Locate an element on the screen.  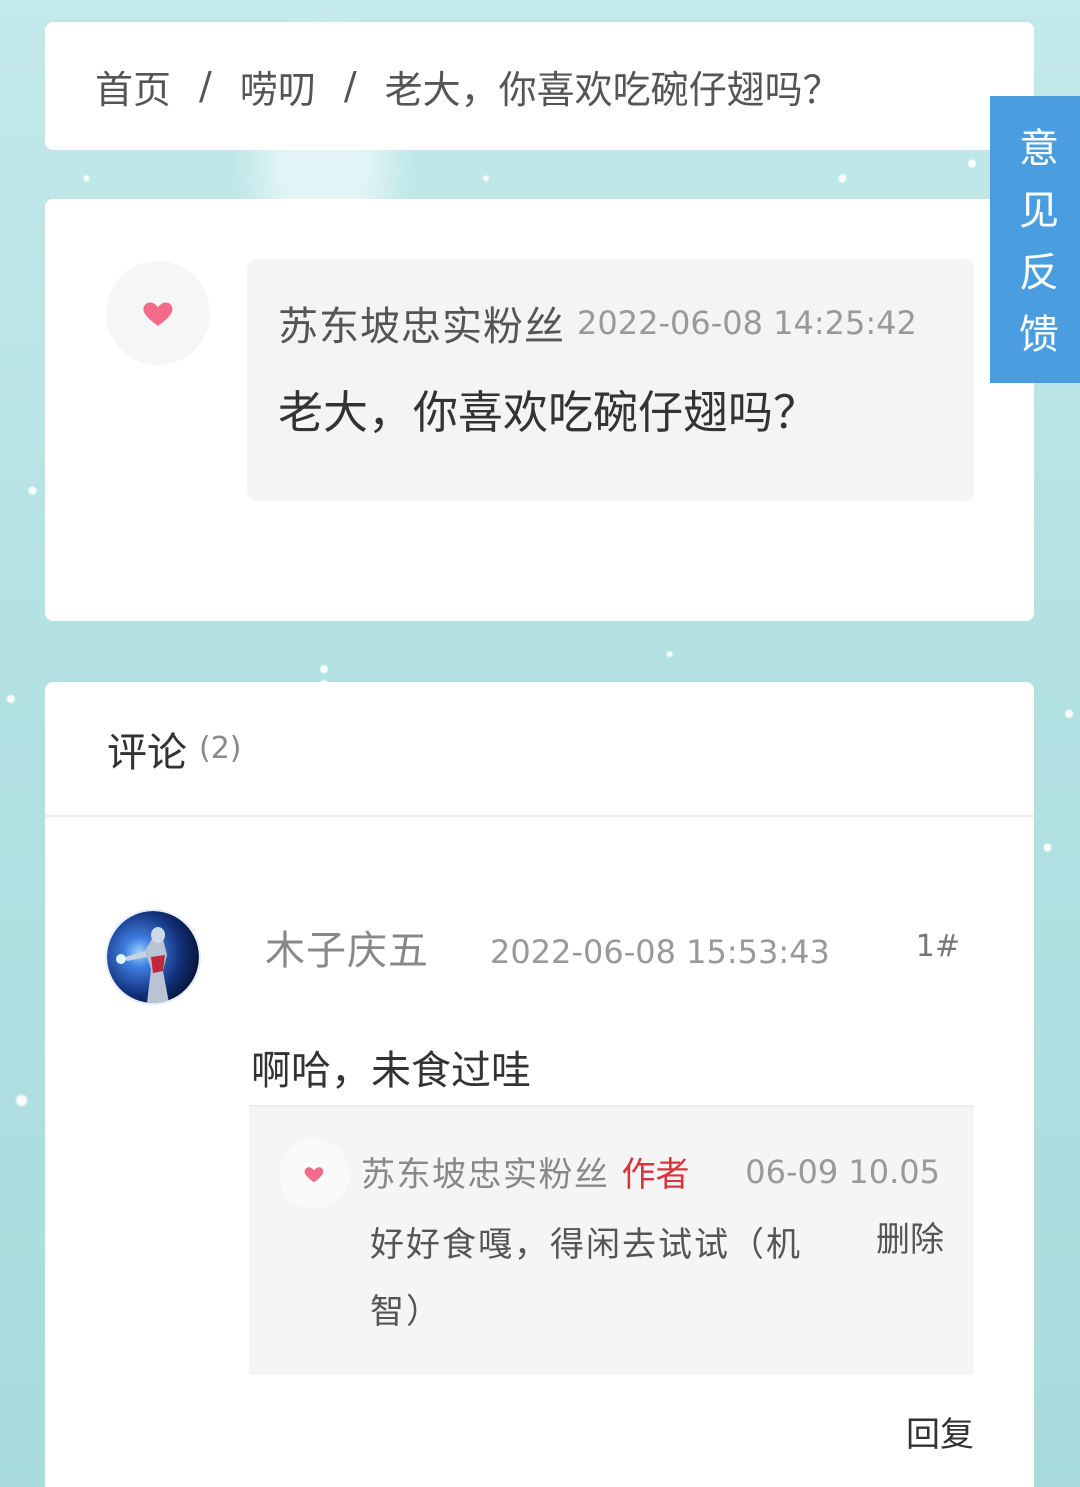
post-meta: 苏东坡忠实粉丝 2022-06-08 14:25:42 is located at coordinates (597, 324).